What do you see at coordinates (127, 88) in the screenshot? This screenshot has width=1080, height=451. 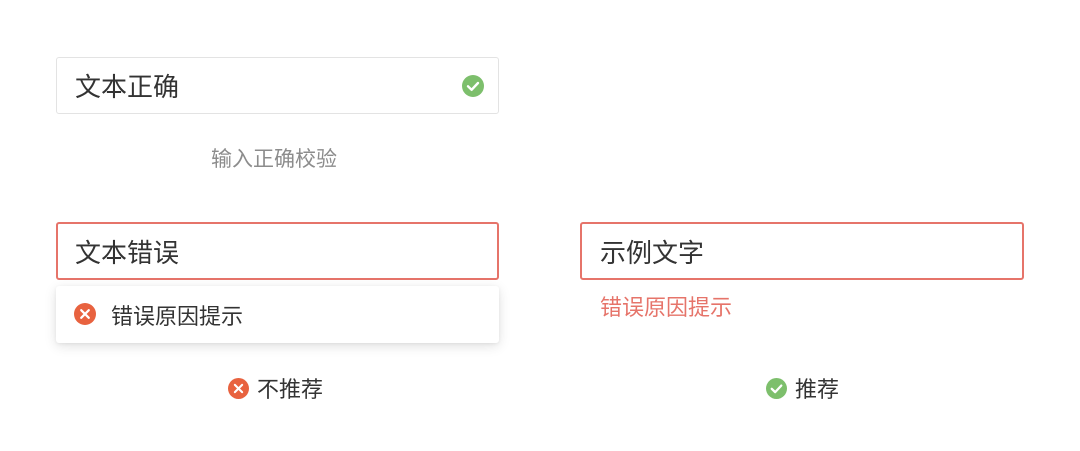 I see `correct-input-value: 文本正确` at bounding box center [127, 88].